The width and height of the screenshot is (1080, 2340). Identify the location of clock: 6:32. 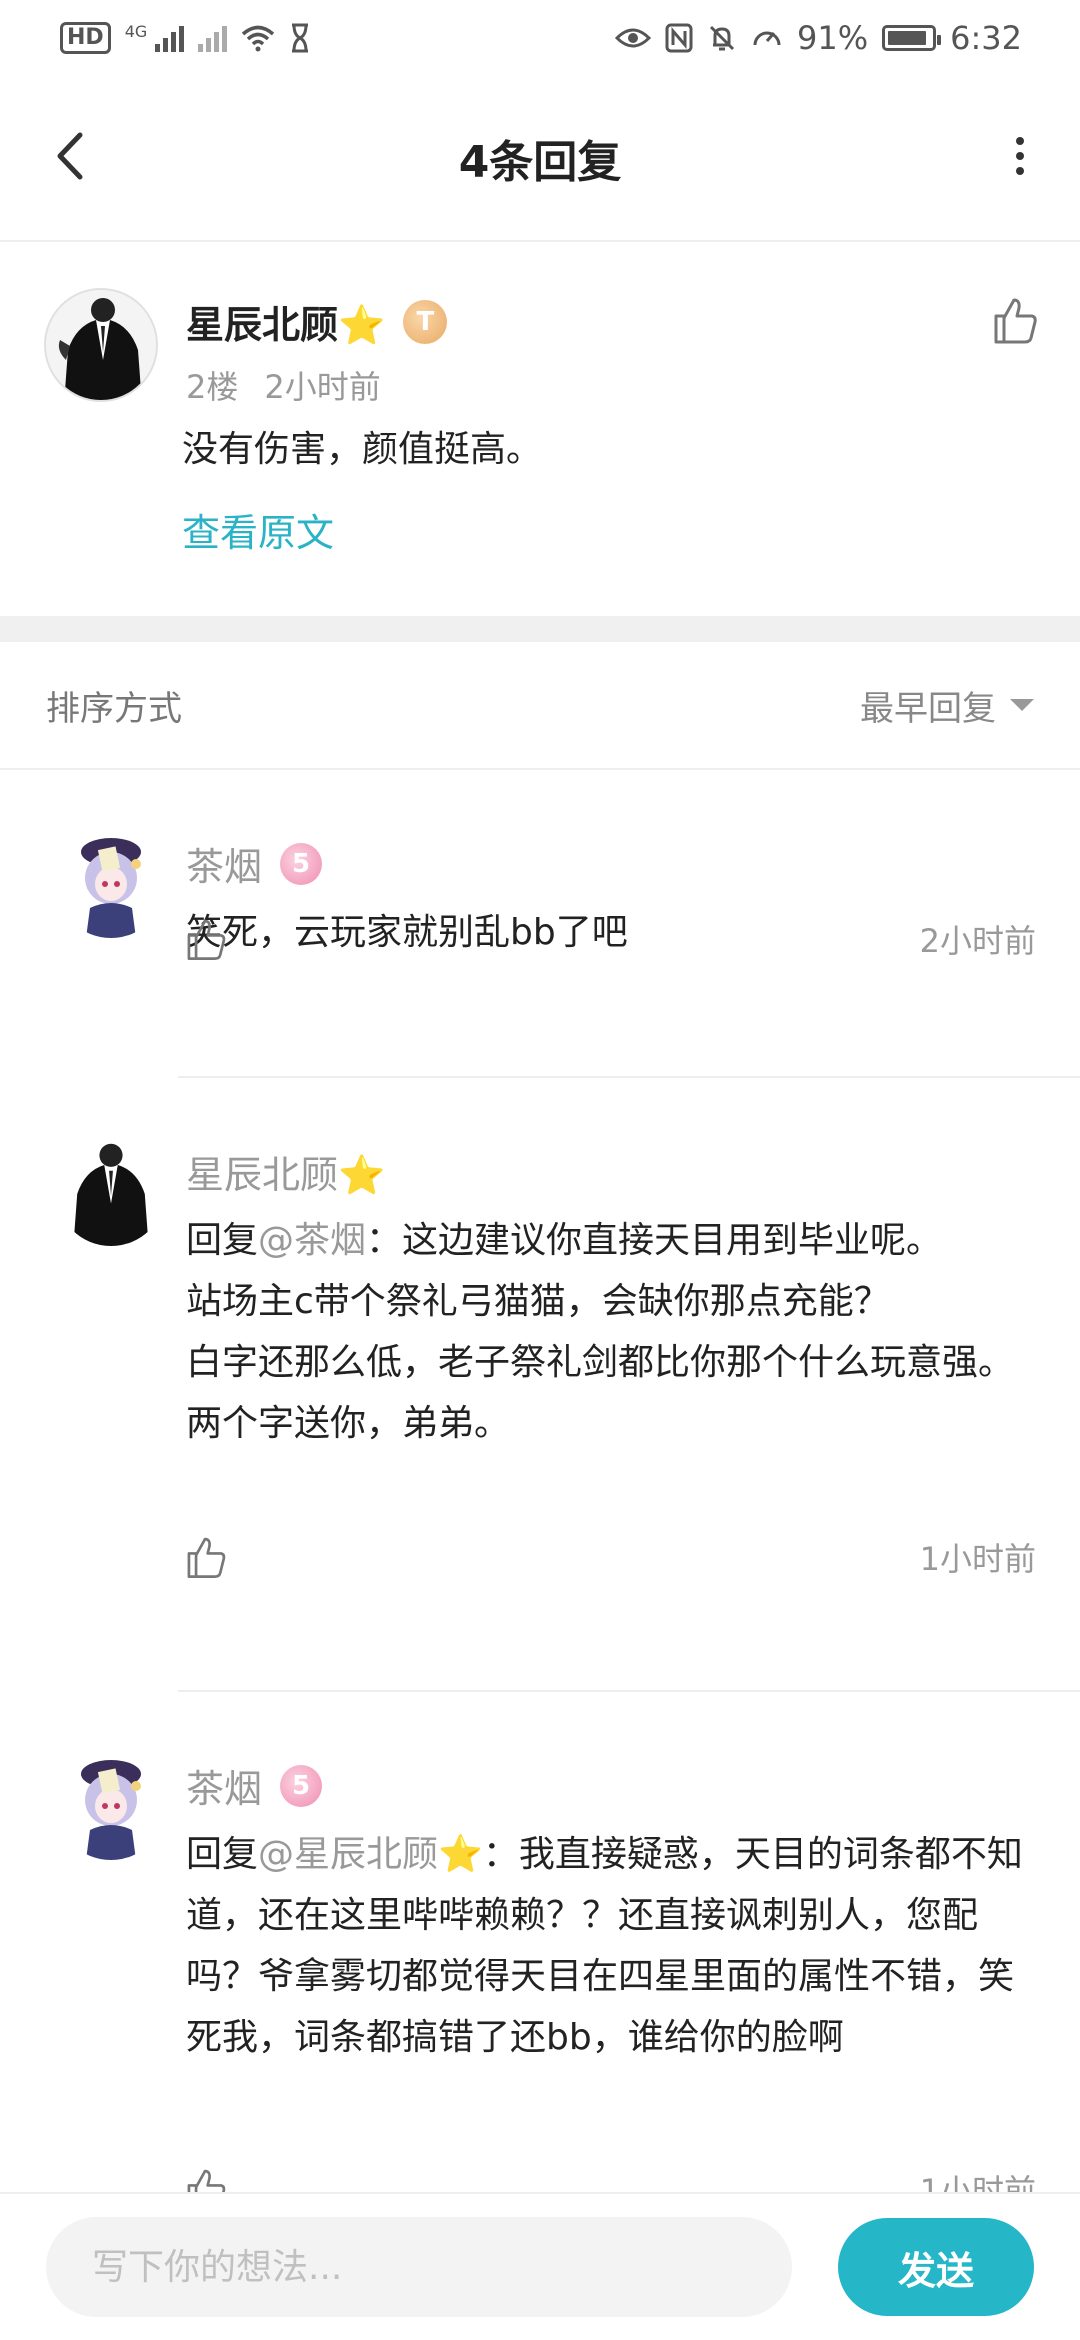
(986, 38).